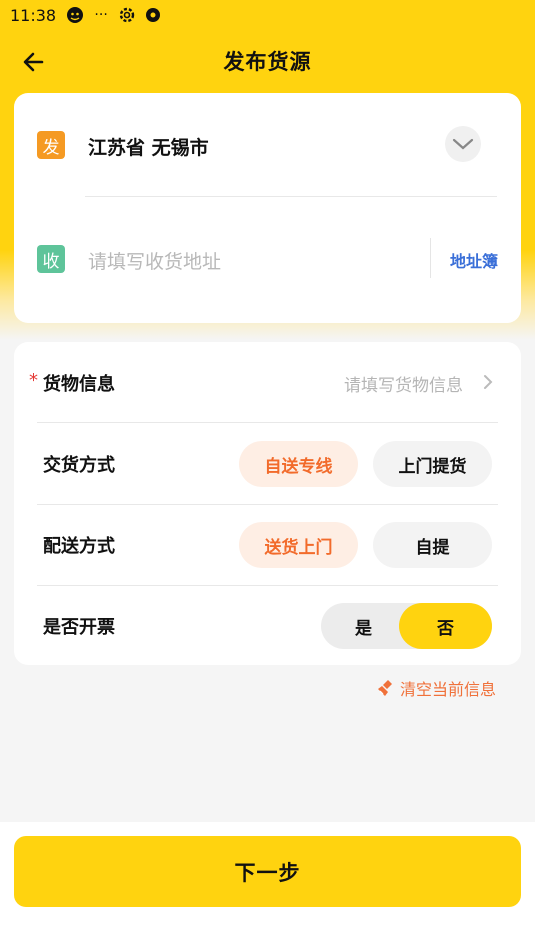 The image size is (535, 951). I want to click on vertical-divider, so click(430, 258).